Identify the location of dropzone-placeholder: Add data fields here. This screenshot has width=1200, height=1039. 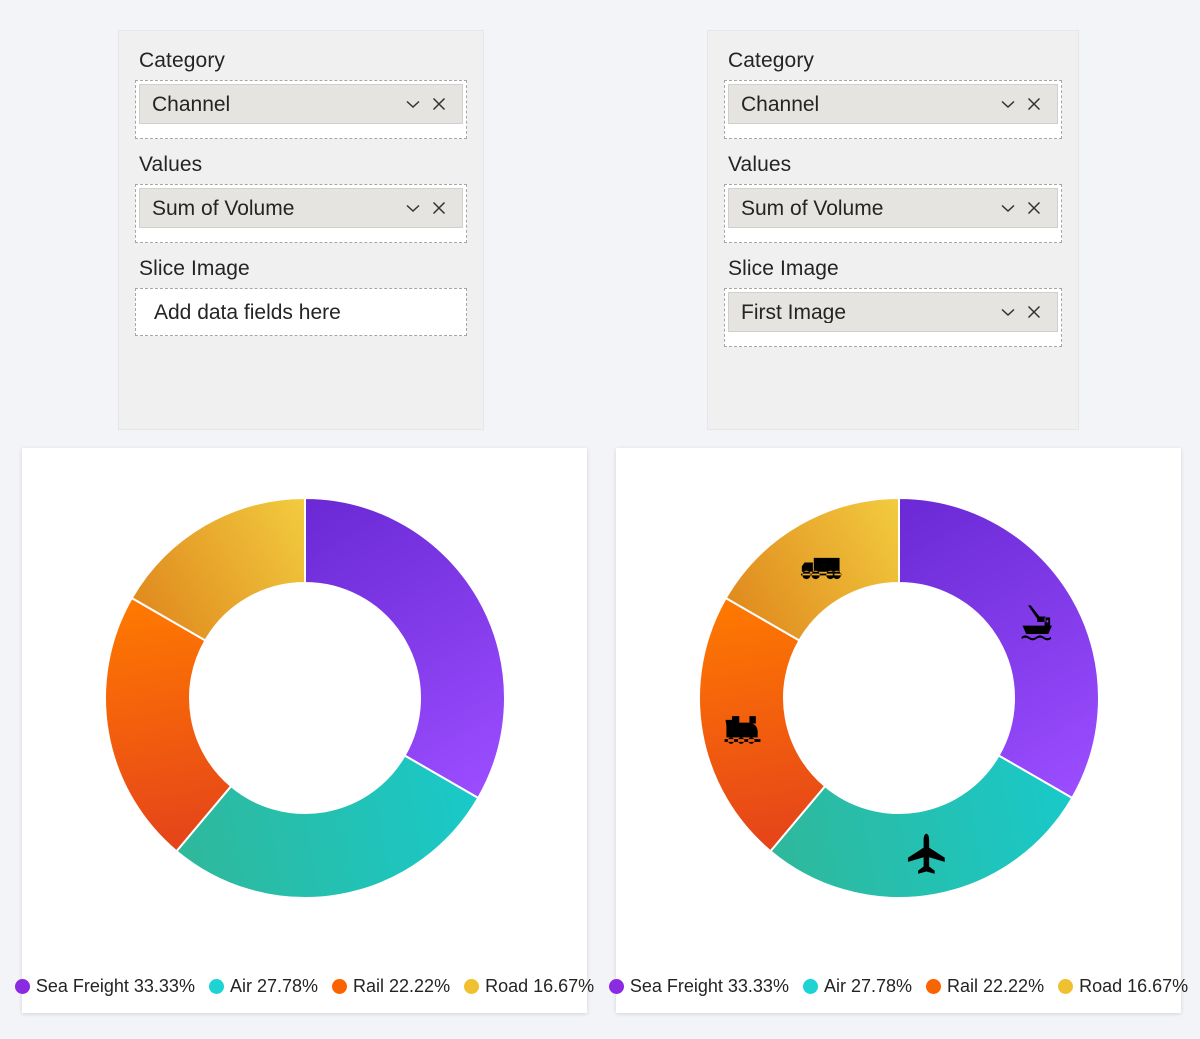
(247, 312).